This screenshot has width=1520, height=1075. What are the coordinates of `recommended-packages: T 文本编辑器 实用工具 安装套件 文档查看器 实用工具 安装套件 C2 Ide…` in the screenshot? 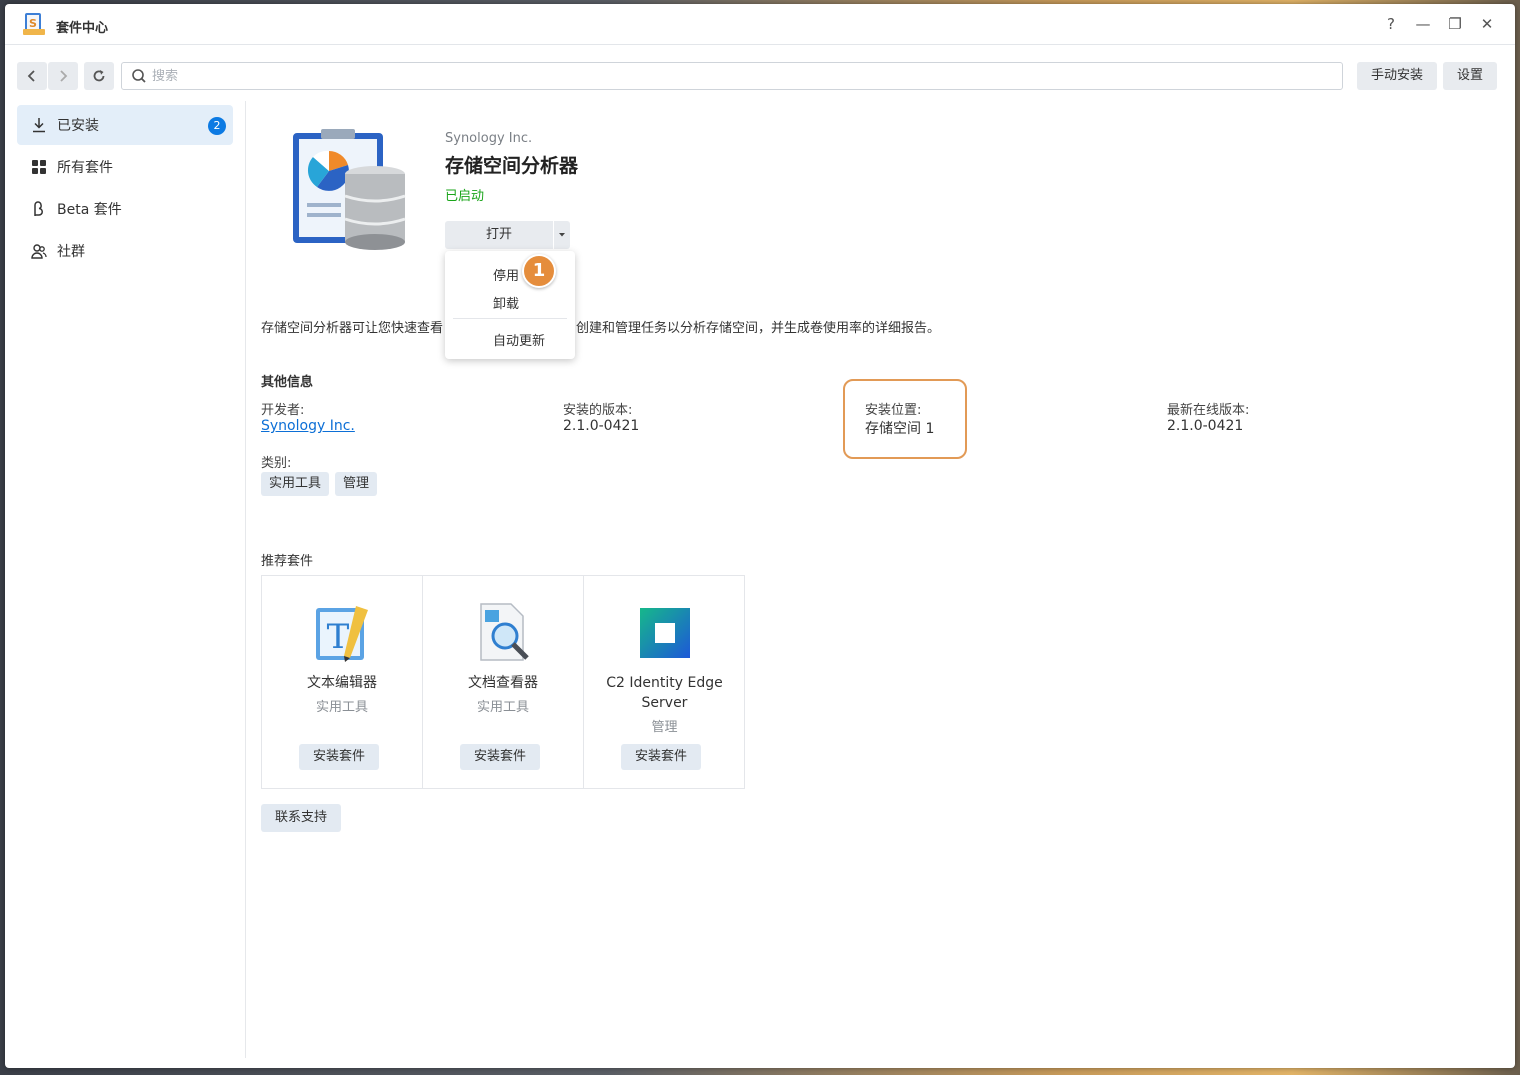 It's located at (503, 682).